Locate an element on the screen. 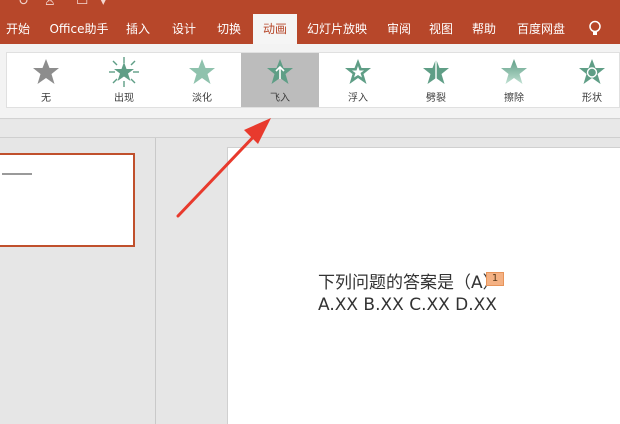 The width and height of the screenshot is (620, 424). lightbulb-icon is located at coordinates (595, 29).